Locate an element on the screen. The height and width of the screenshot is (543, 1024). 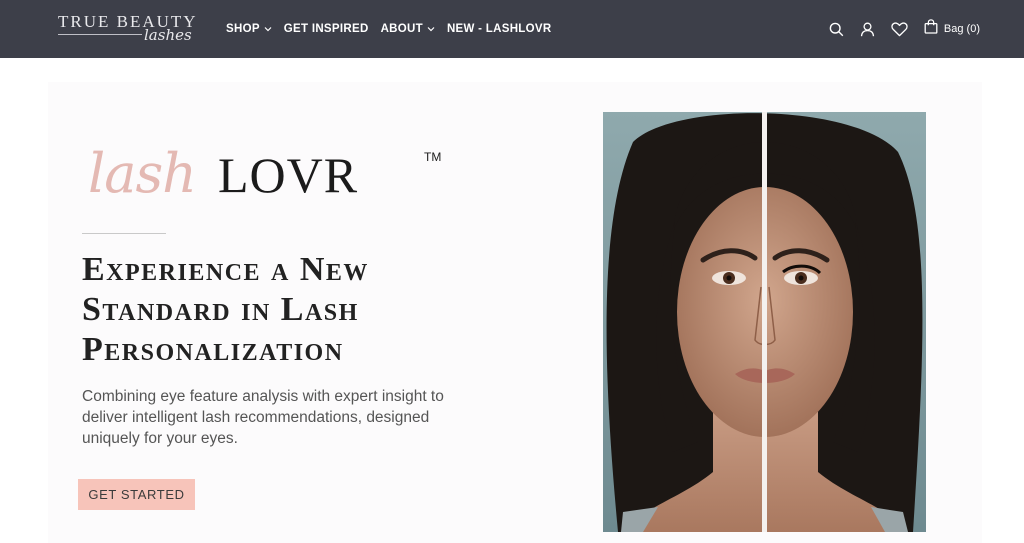
heart-icon is located at coordinates (899, 29).